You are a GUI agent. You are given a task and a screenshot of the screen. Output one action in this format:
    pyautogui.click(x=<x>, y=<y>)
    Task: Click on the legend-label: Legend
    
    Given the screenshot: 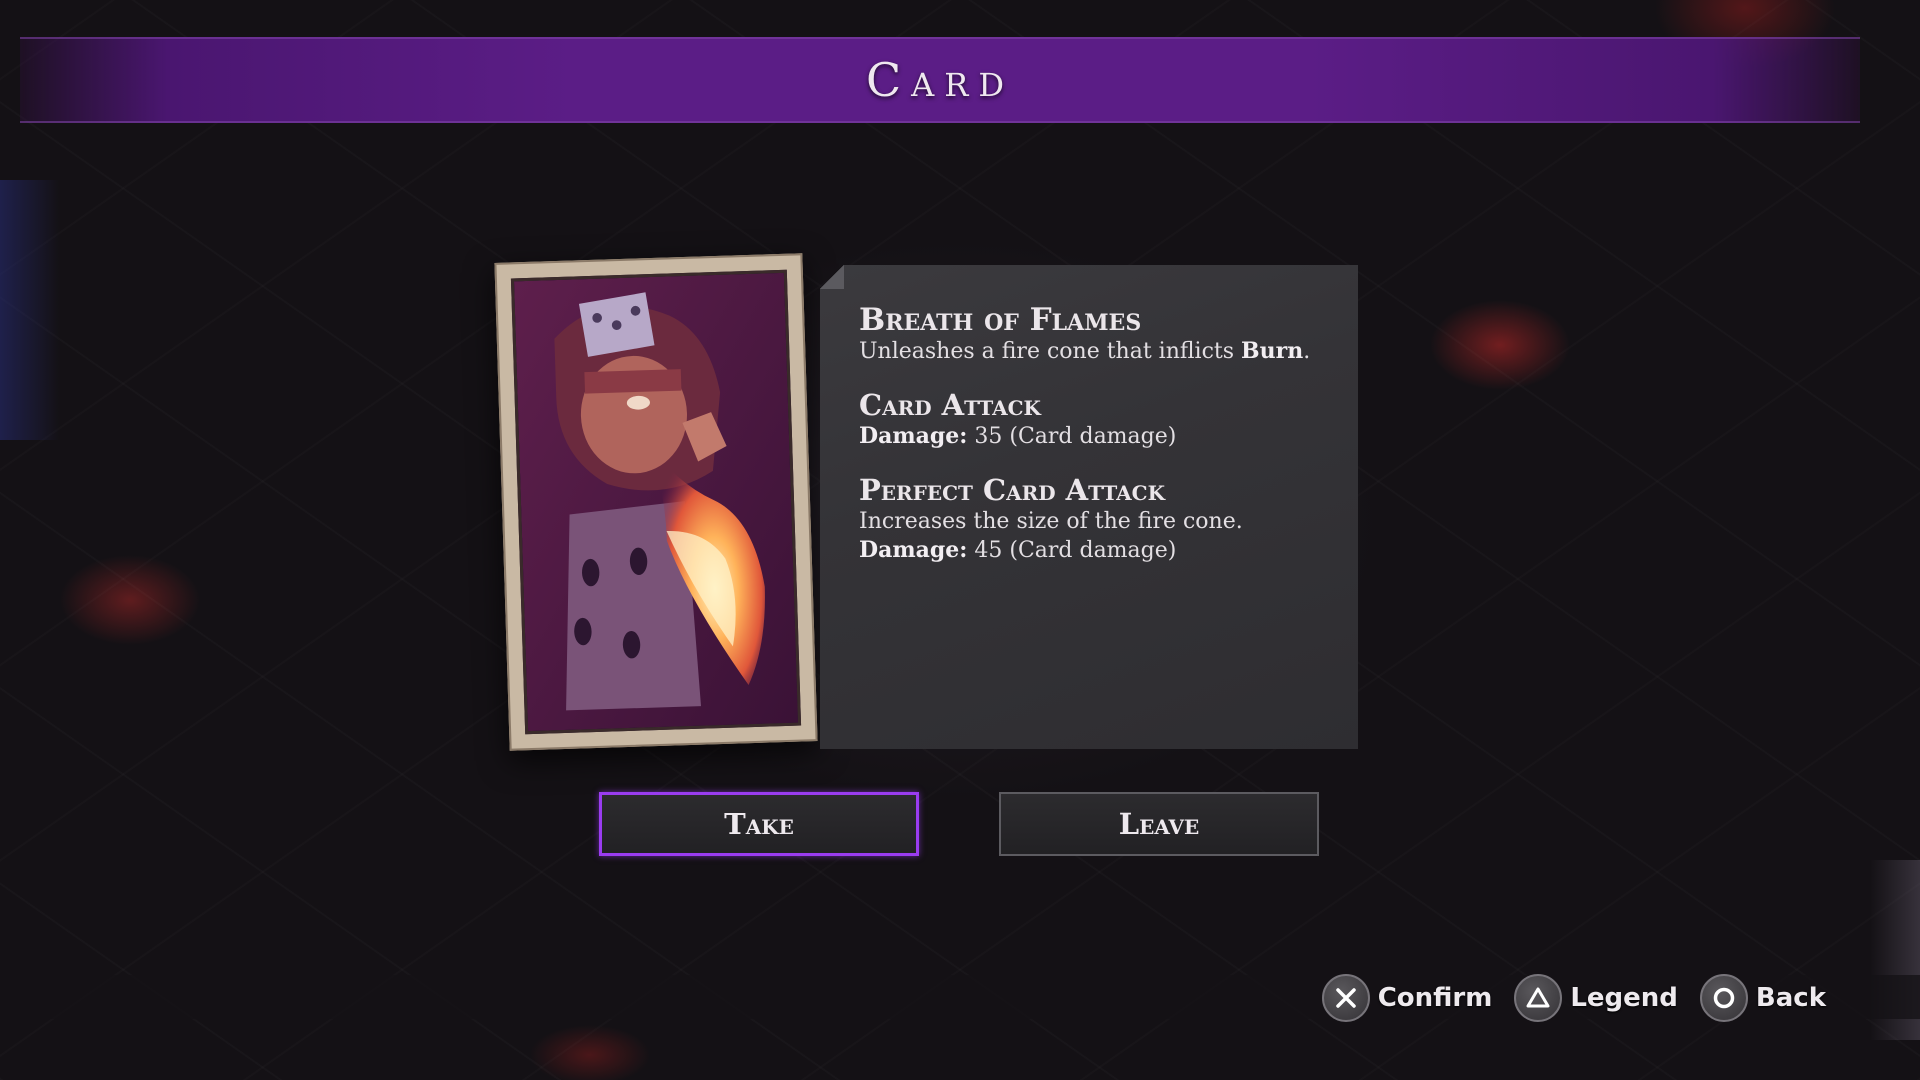 What is the action you would take?
    pyautogui.click(x=1624, y=998)
    